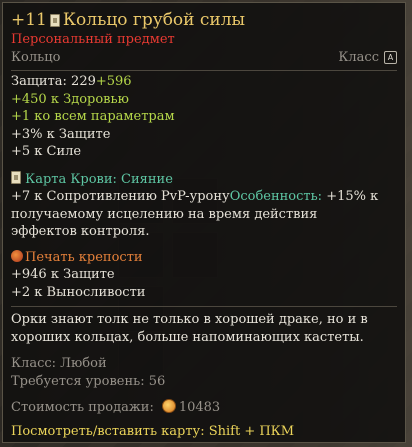  I want to click on strength-stat: +5 к Силе, so click(46, 151).